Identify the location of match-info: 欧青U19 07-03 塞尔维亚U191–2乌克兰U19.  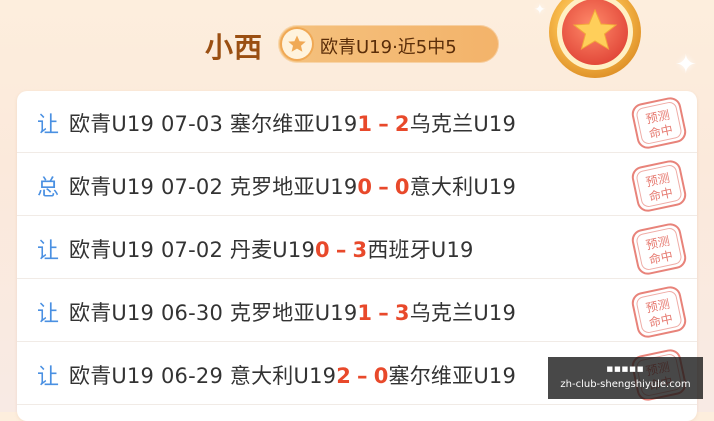
(292, 123).